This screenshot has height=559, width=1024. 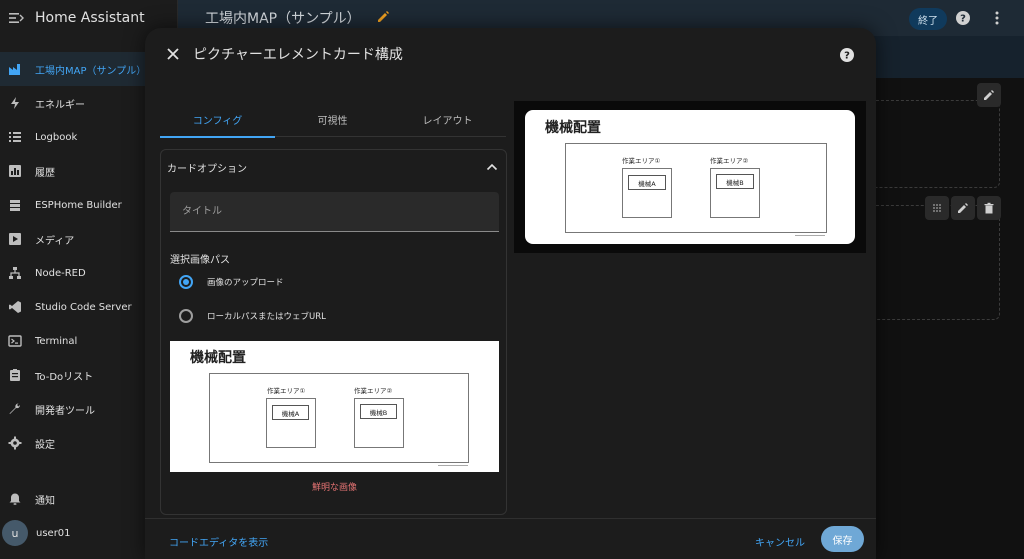 I want to click on sidebar-item-label: Terminal, so click(x=56, y=341).